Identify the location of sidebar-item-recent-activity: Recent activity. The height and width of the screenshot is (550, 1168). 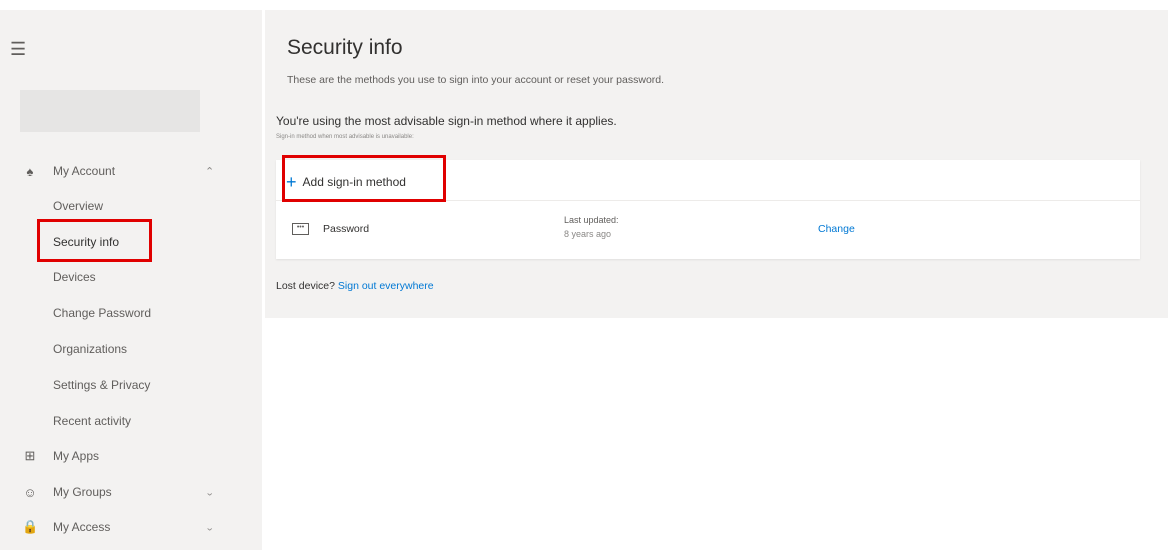
(131, 421).